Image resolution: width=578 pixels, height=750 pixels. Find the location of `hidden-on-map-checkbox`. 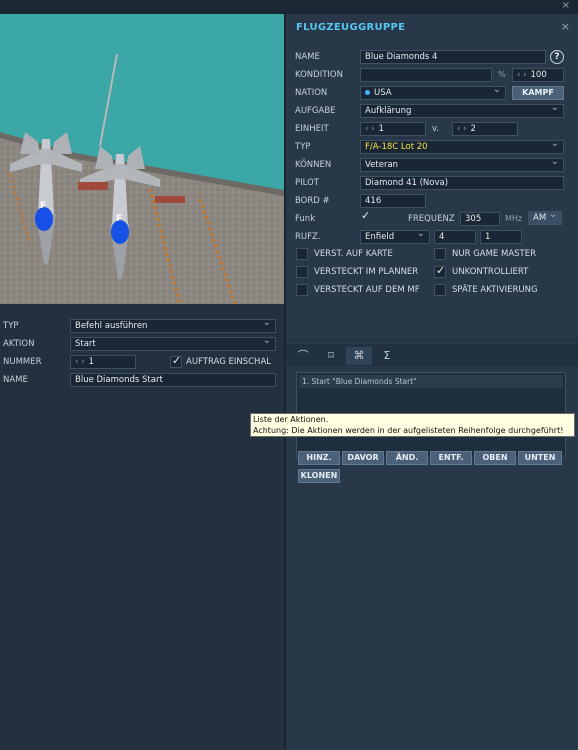

hidden-on-map-checkbox is located at coordinates (302, 254).